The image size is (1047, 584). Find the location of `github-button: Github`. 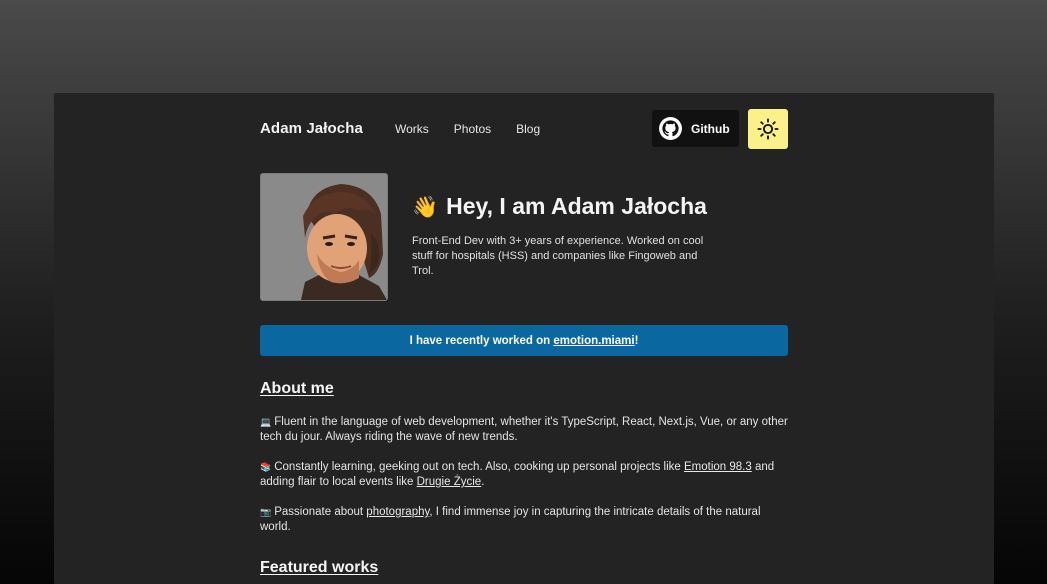

github-button: Github is located at coordinates (695, 128).